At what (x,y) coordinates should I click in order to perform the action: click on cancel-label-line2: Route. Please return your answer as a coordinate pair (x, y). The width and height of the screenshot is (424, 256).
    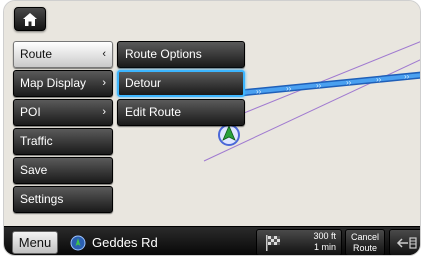
    Looking at the image, I should click on (365, 248).